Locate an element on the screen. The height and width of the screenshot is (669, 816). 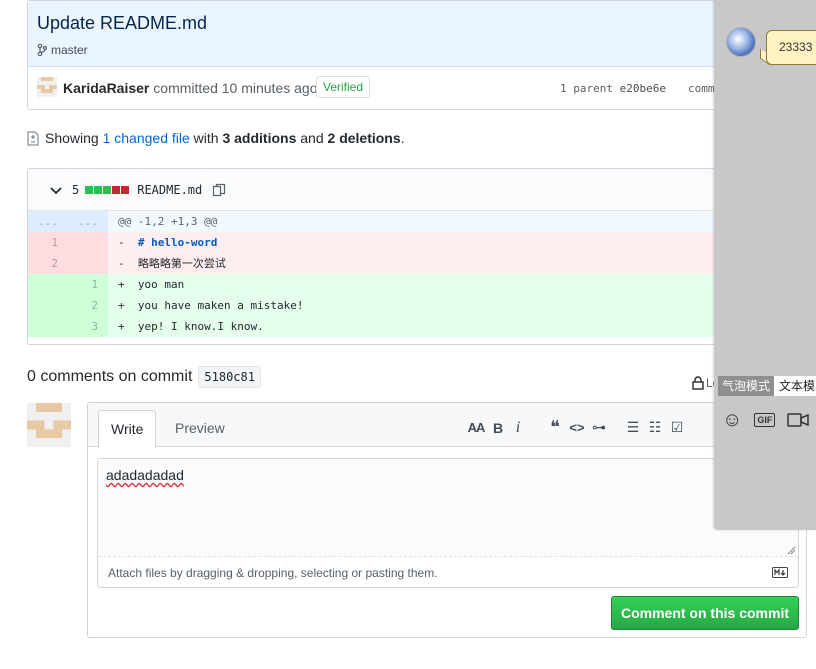
chevron-down-icon is located at coordinates (56, 190).